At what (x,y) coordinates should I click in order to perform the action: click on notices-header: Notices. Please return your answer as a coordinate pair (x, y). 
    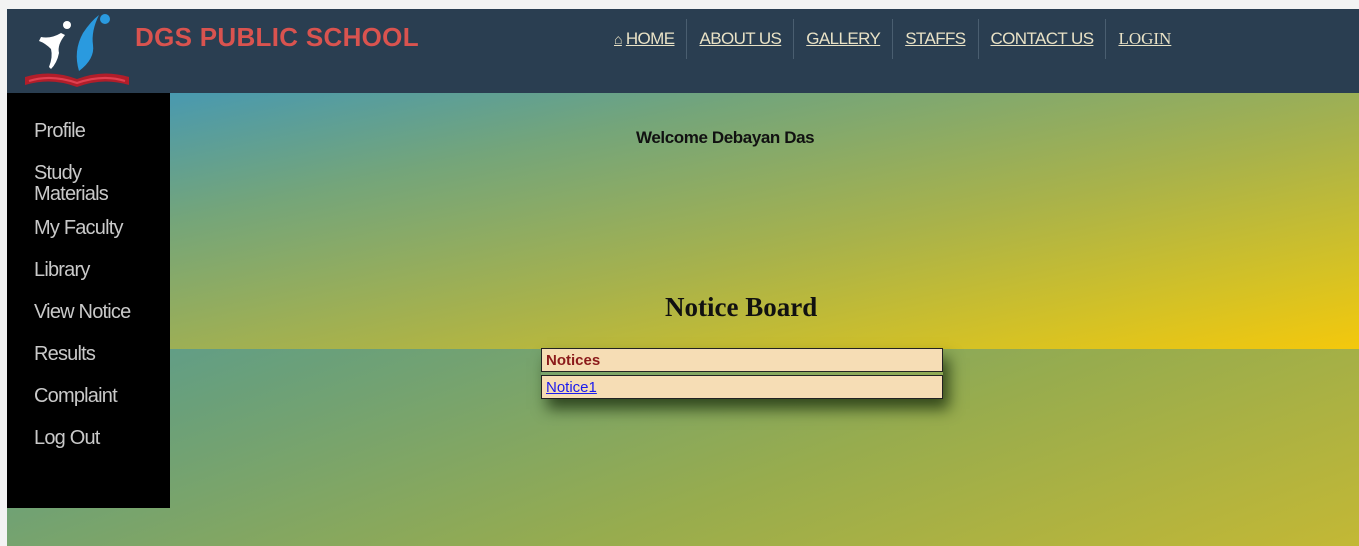
    Looking at the image, I should click on (742, 360).